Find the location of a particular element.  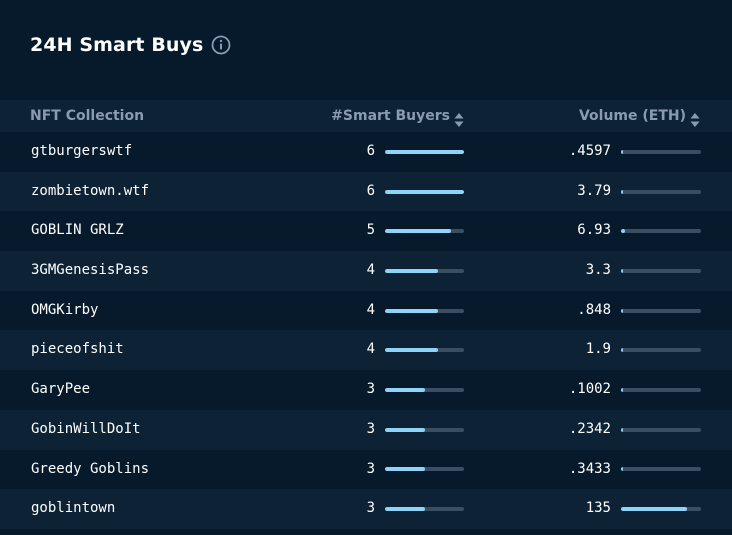

collection-name: OMGKirby is located at coordinates (64, 311).